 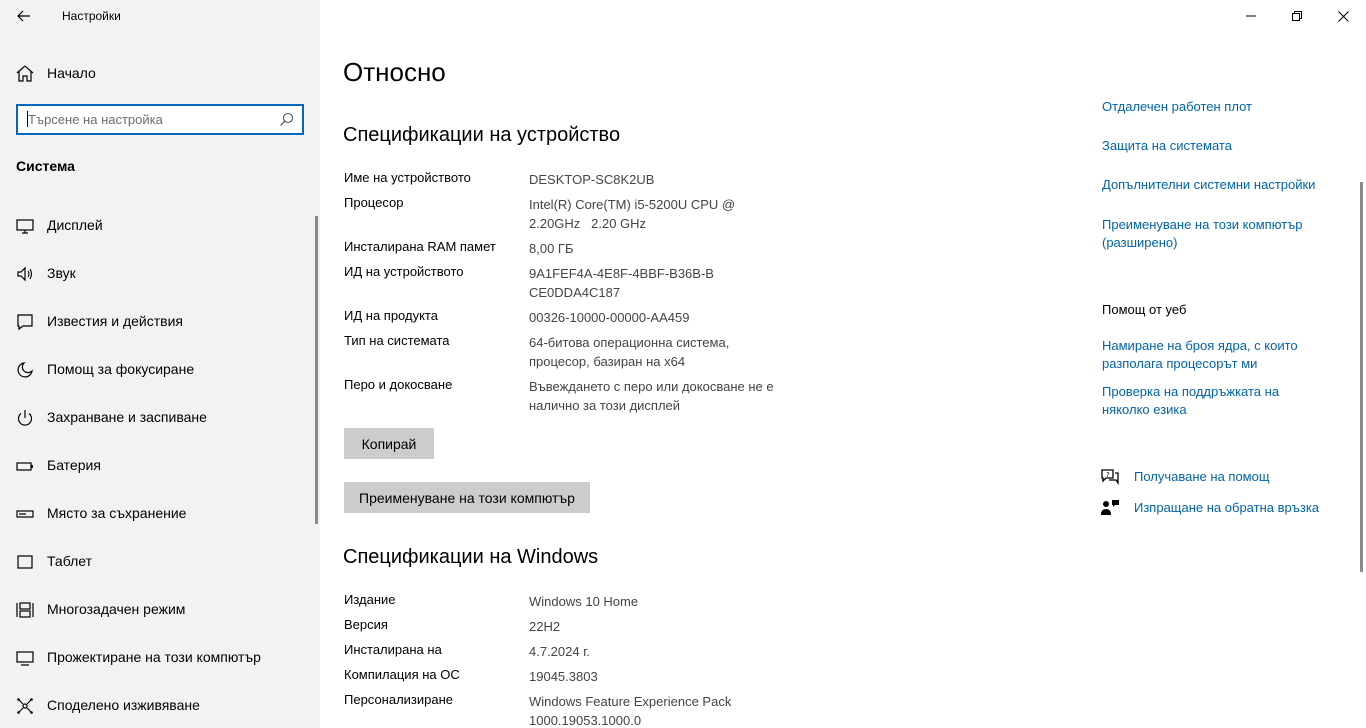 What do you see at coordinates (467, 497) in the screenshot?
I see `rename-pc-button: Преименуване на този компютър` at bounding box center [467, 497].